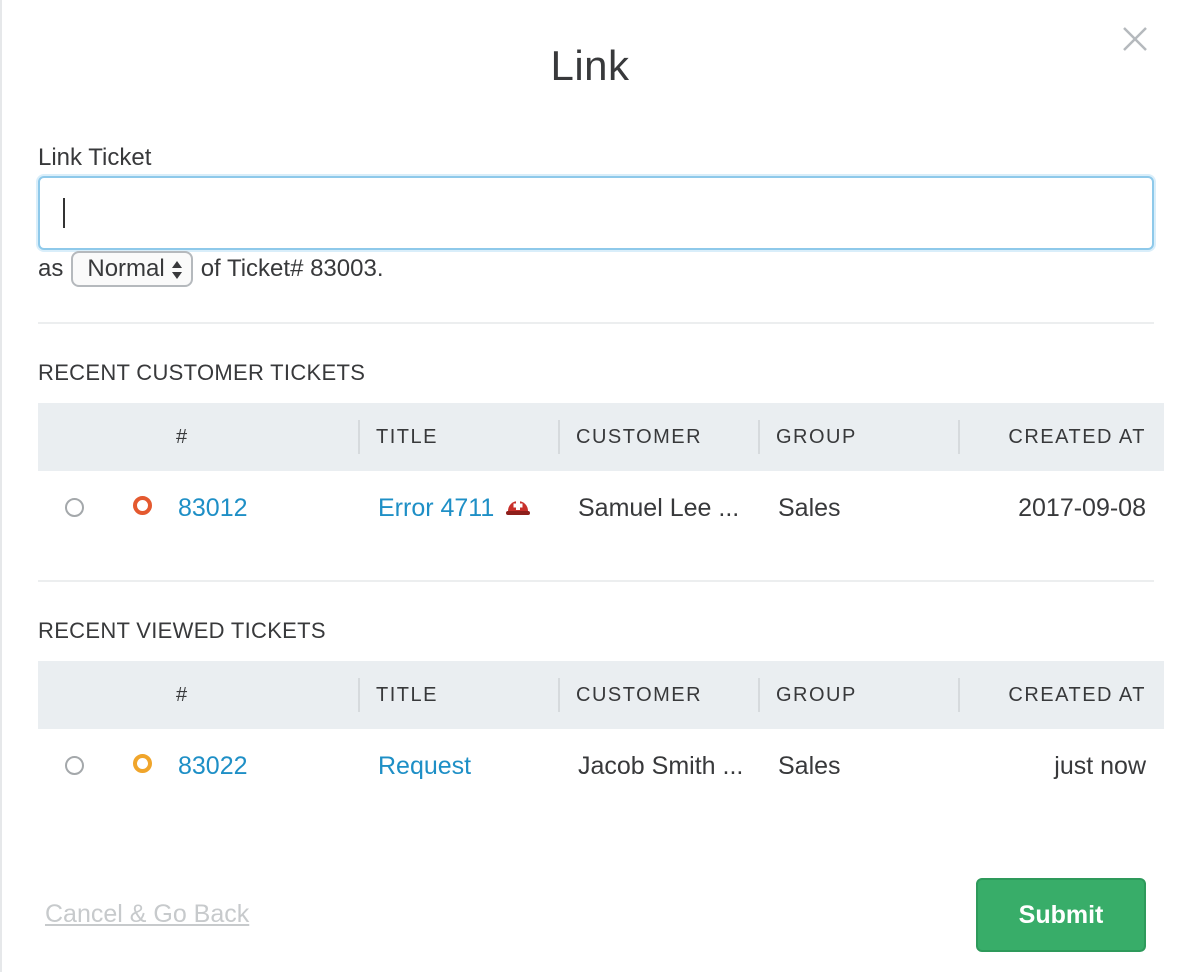  What do you see at coordinates (182, 630) in the screenshot?
I see `section-title-viewed-tickets: RECENT VIEWED TICKETS` at bounding box center [182, 630].